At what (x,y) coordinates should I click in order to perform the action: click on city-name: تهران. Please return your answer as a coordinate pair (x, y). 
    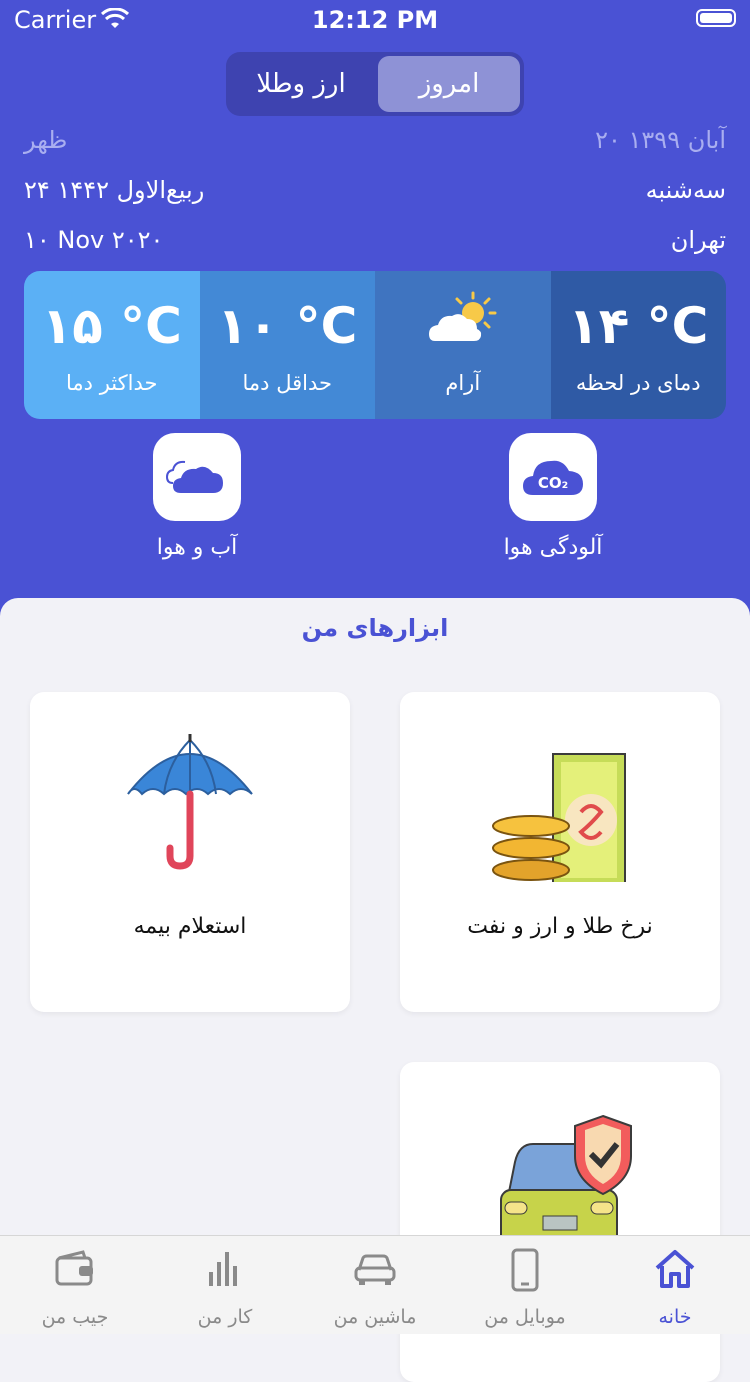
    Looking at the image, I should click on (698, 240).